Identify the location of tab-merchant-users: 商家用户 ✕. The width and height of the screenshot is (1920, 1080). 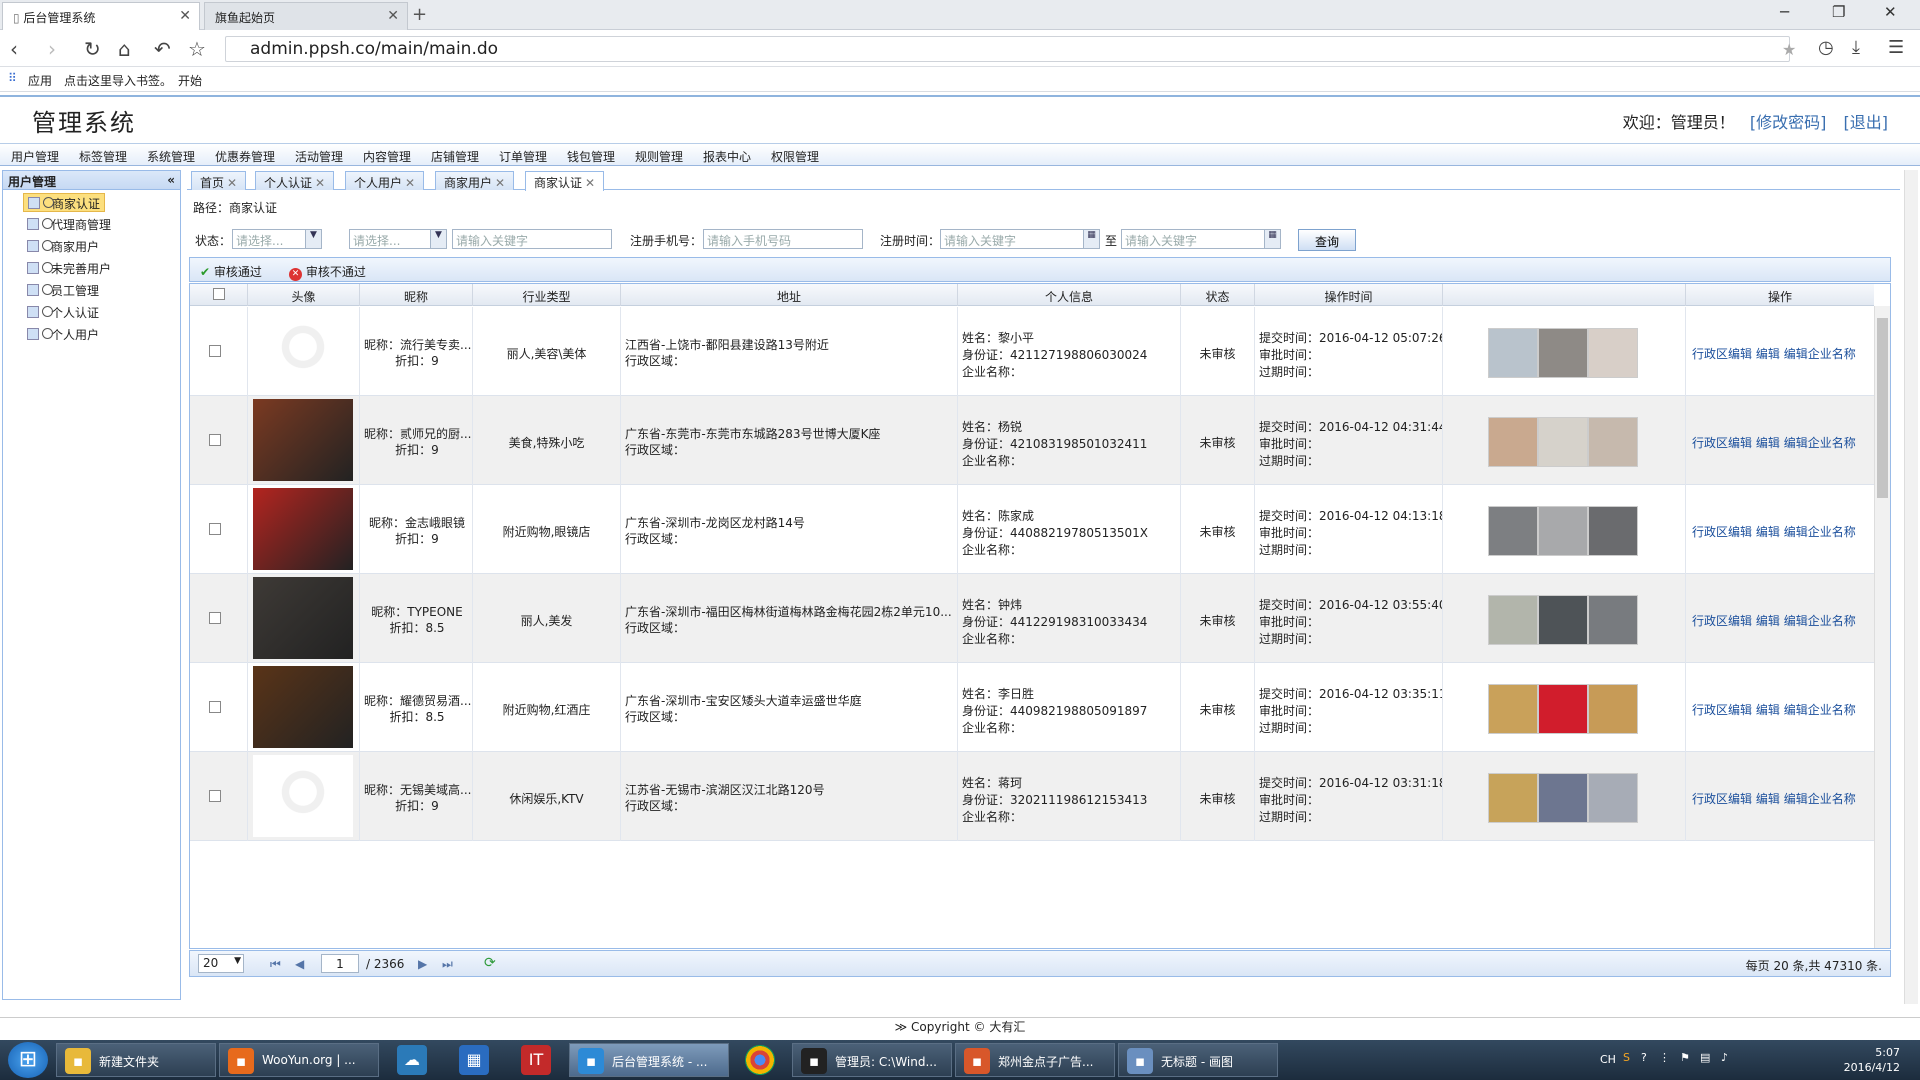
(475, 180).